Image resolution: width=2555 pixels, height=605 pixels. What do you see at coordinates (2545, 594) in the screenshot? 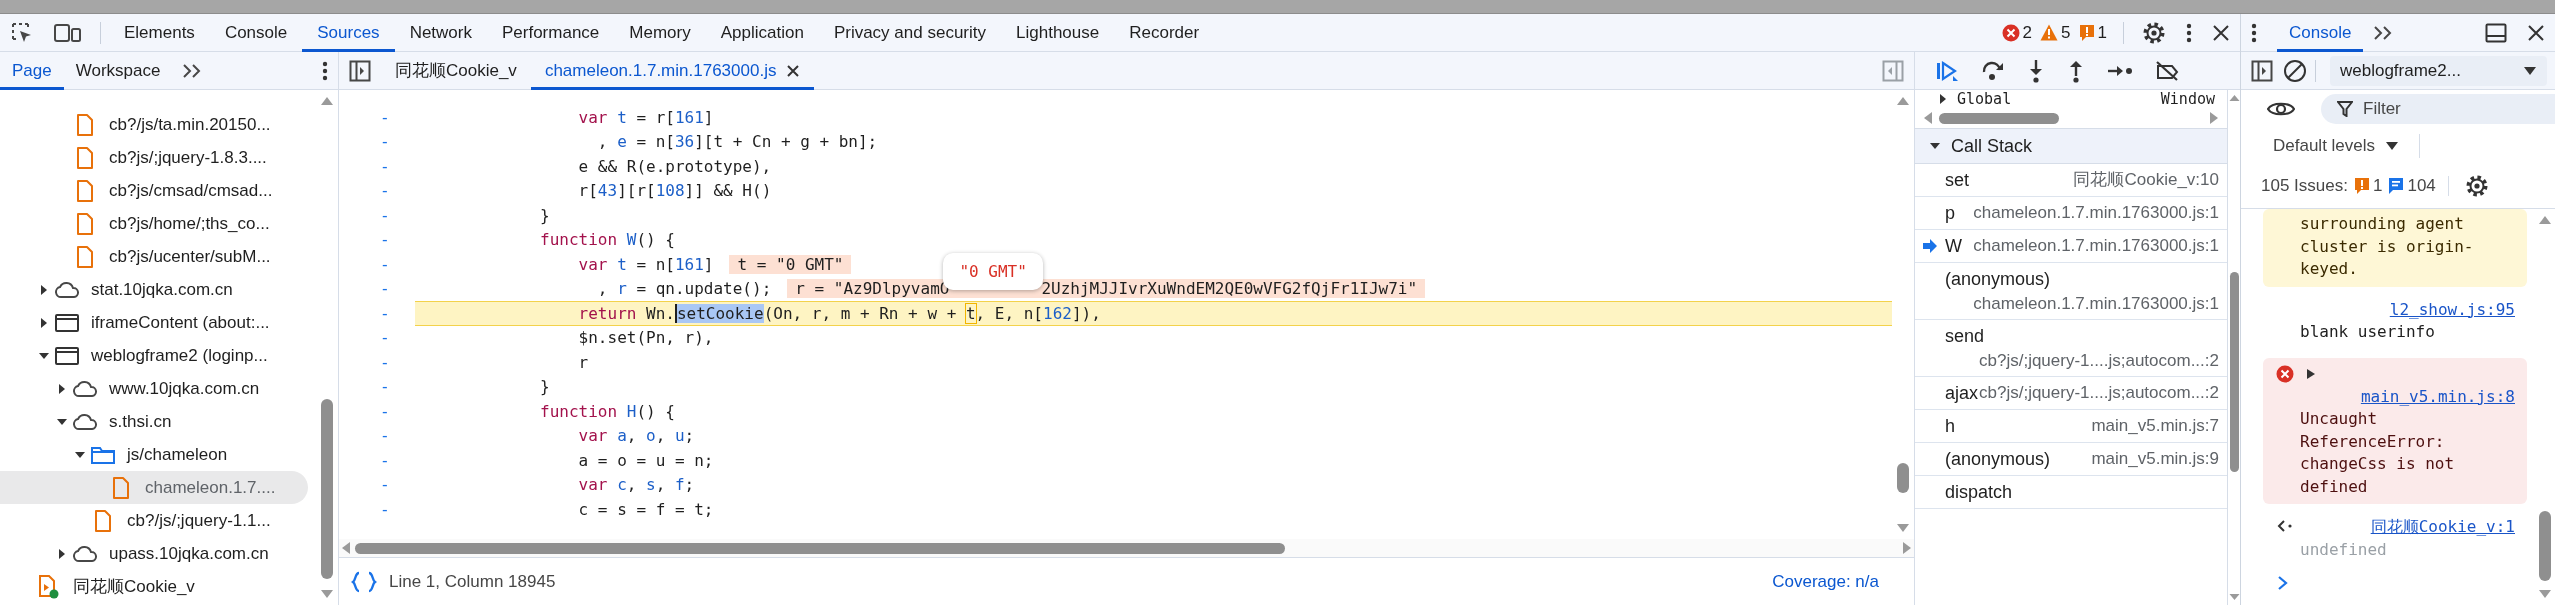
I see `scroll-down-icon` at bounding box center [2545, 594].